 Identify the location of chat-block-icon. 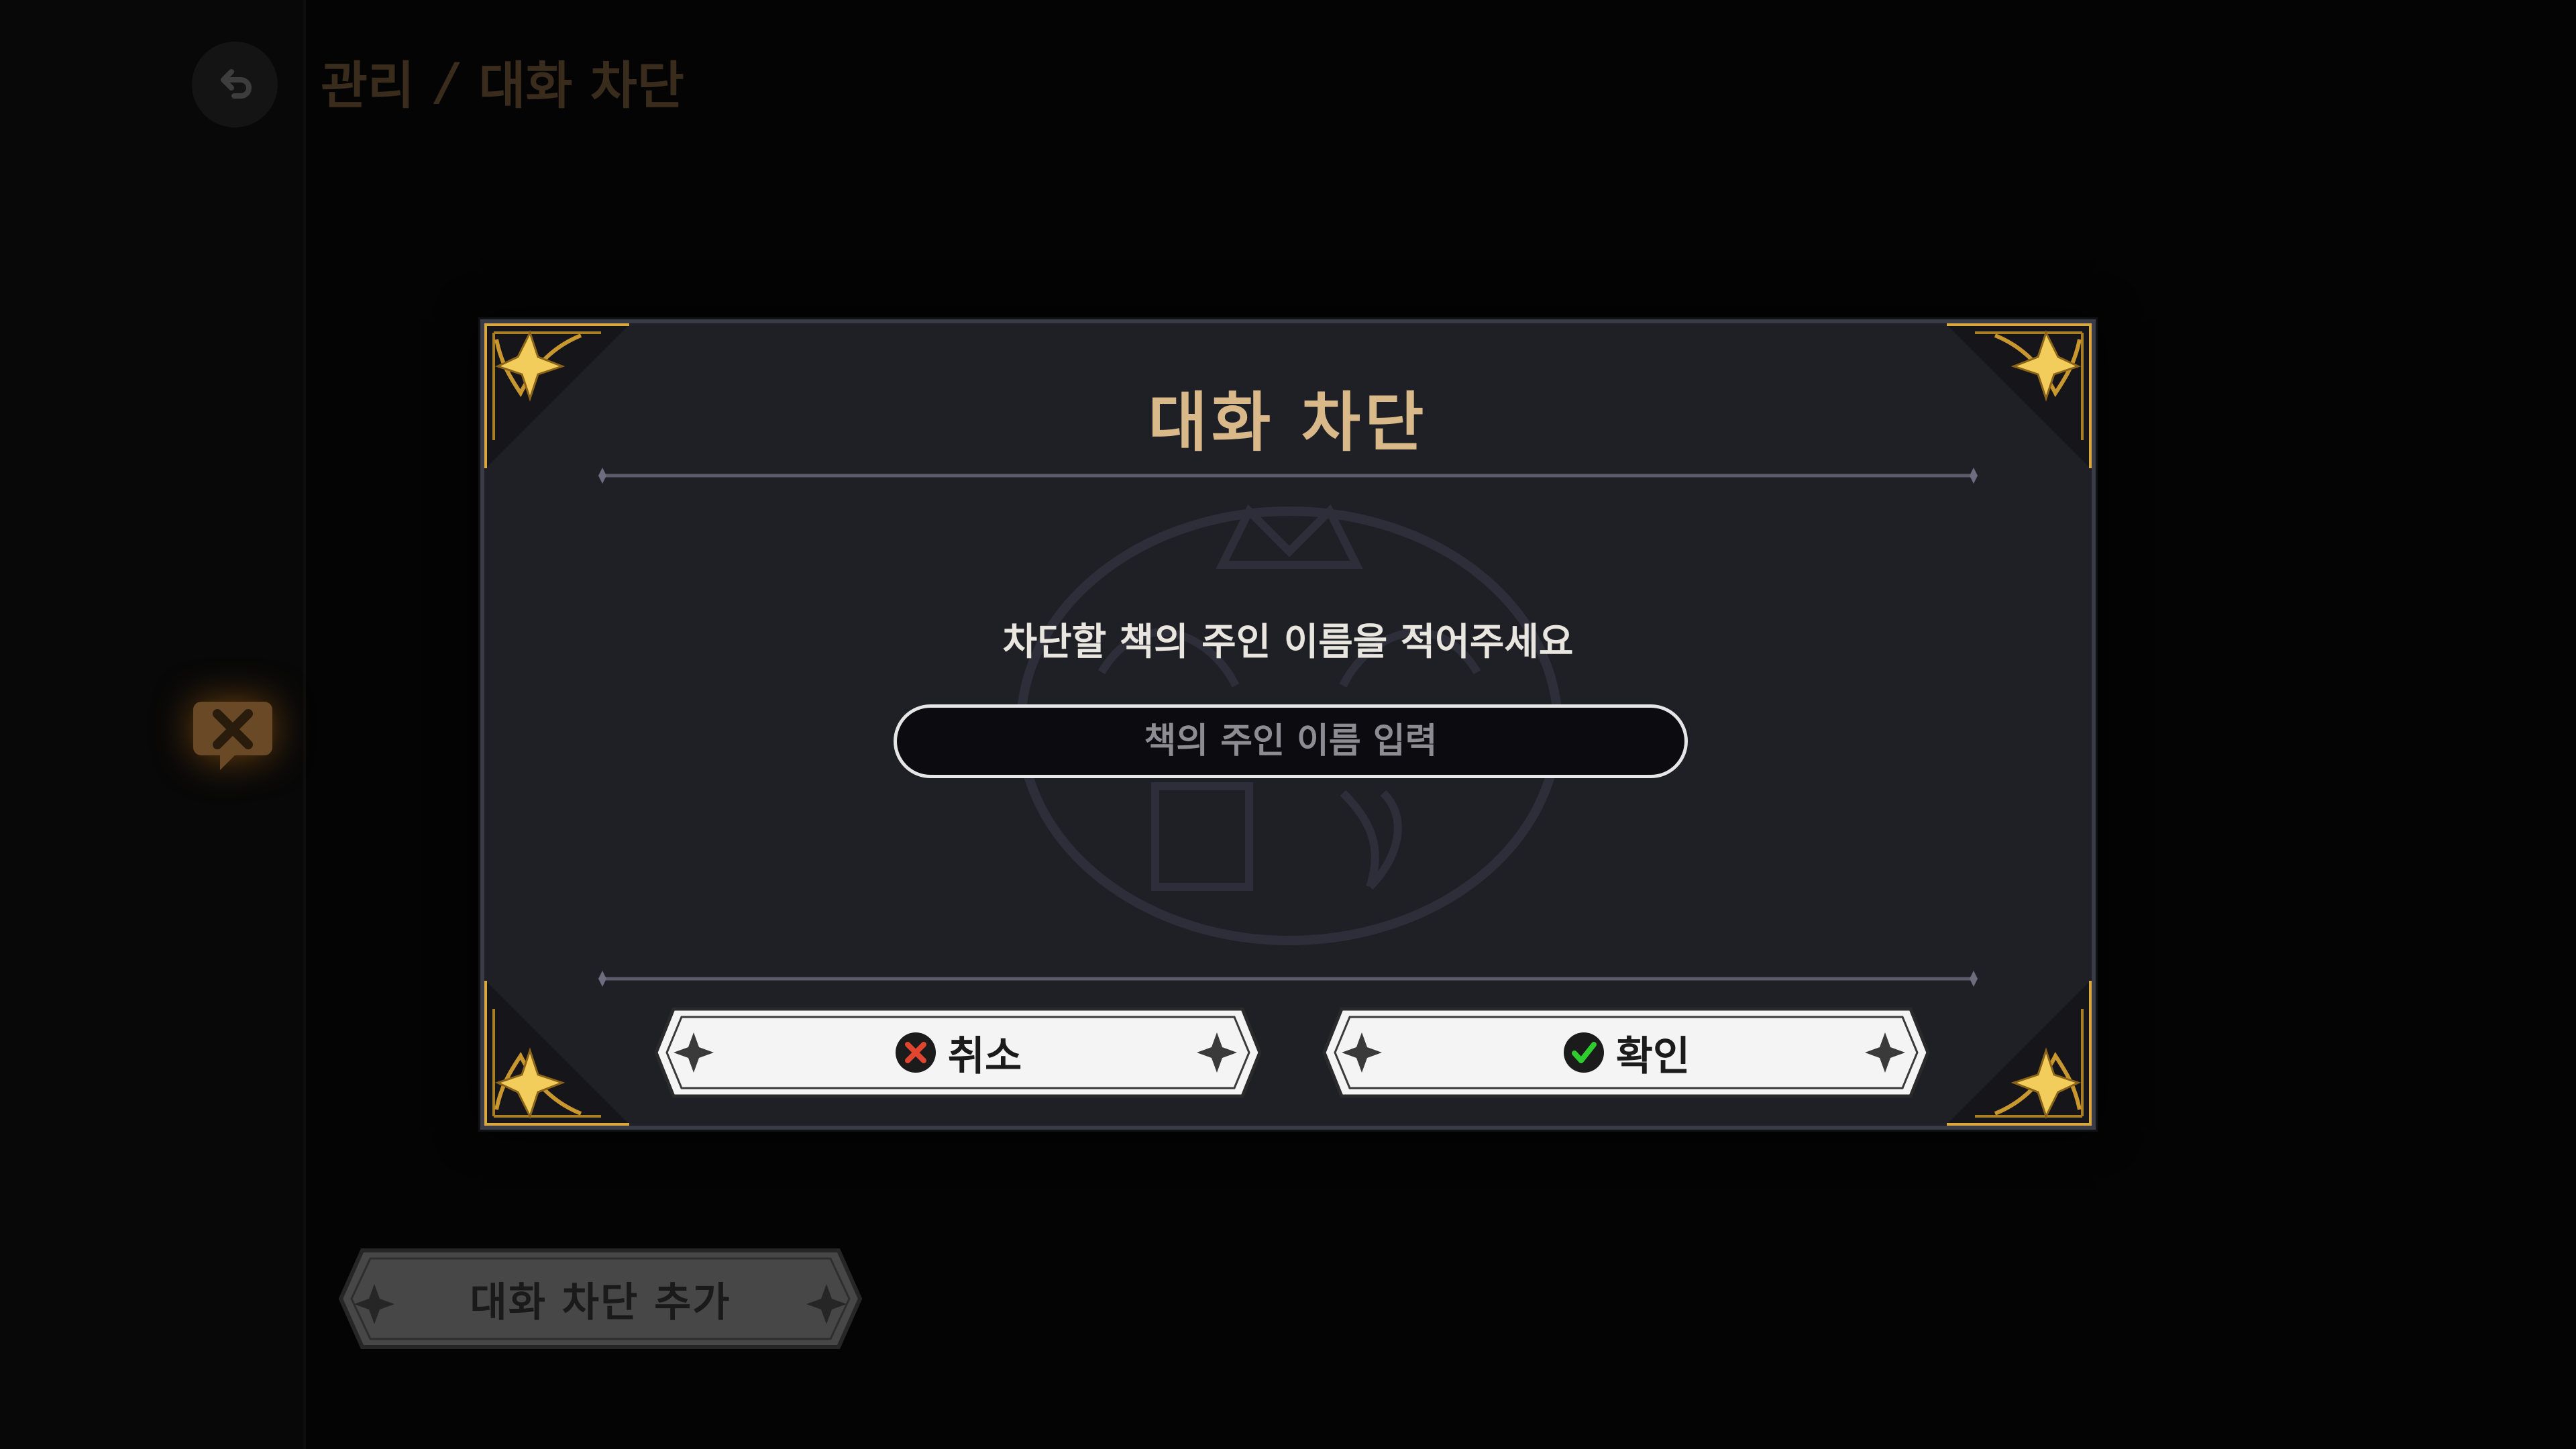
(232, 736).